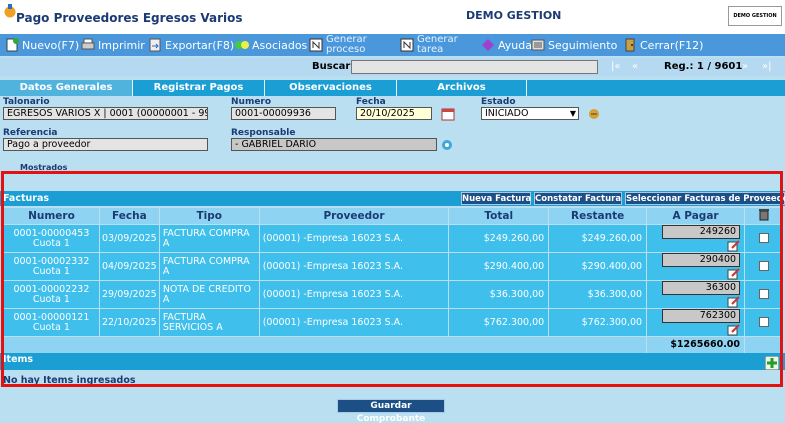 The width and height of the screenshot is (785, 423). I want to click on save-voucher-button: Guardar Comprobante, so click(391, 411).